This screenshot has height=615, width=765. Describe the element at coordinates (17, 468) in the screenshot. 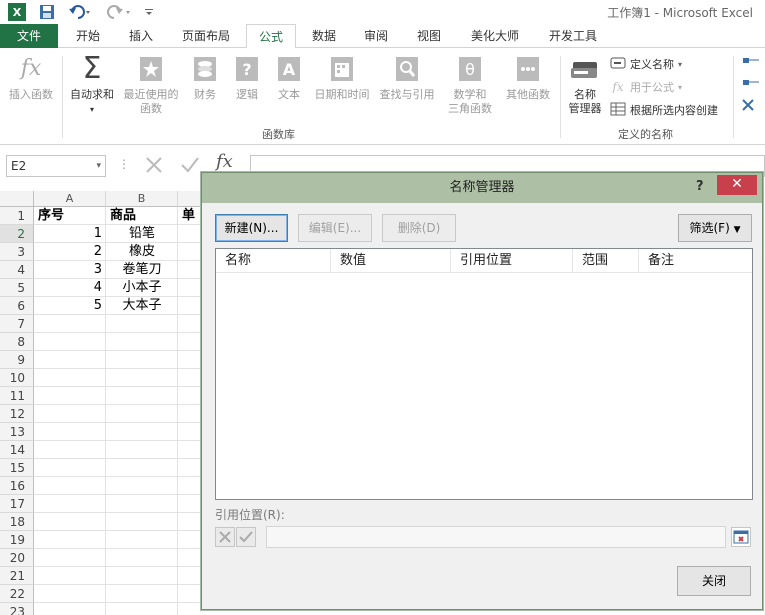

I see `row-header: 15` at that location.